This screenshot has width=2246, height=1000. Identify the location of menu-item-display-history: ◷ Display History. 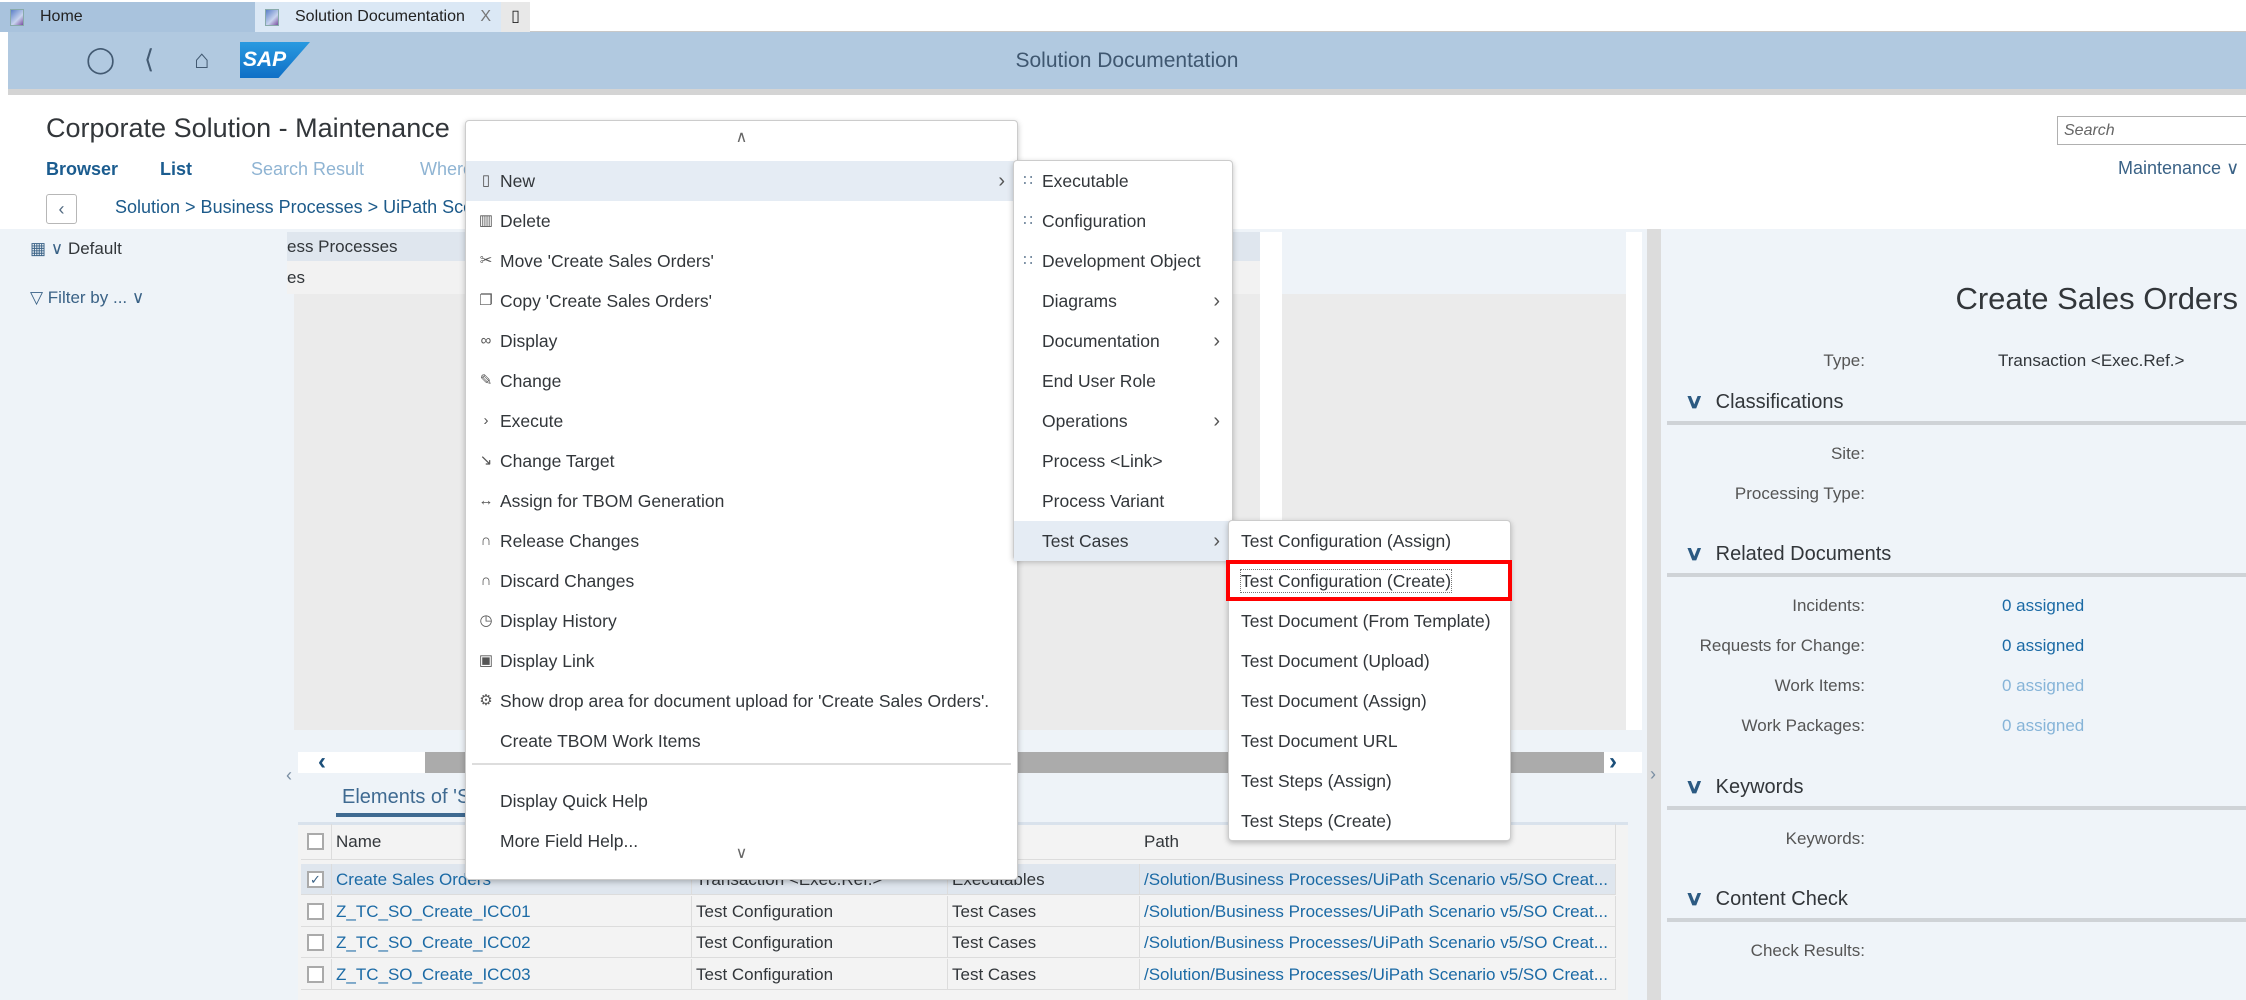
(741, 621).